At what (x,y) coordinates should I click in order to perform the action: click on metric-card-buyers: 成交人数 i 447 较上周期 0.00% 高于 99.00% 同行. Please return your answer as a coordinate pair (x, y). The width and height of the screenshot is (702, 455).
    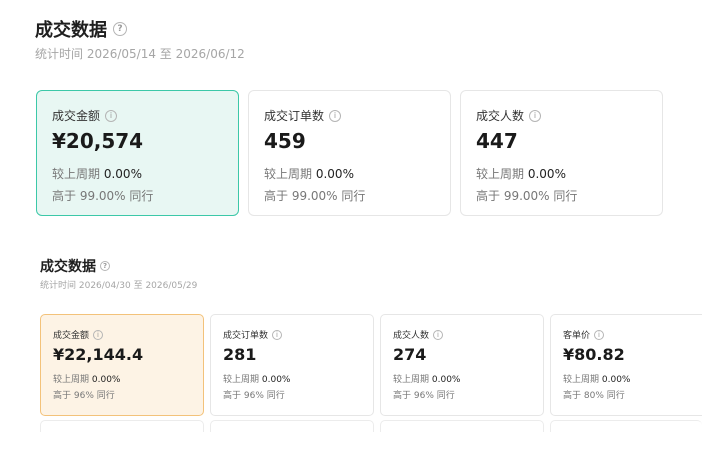
    Looking at the image, I should click on (561, 153).